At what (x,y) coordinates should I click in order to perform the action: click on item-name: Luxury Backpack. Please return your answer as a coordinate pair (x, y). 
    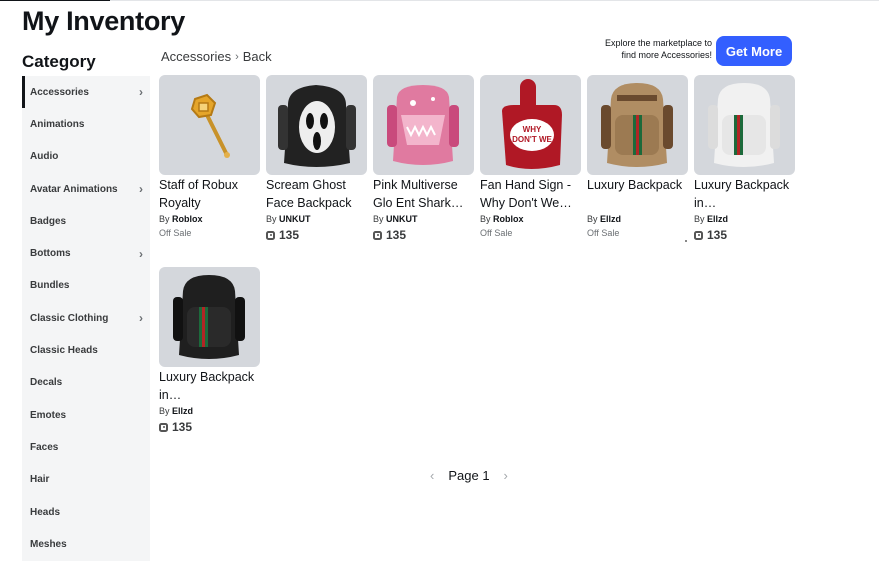
    Looking at the image, I should click on (637, 194).